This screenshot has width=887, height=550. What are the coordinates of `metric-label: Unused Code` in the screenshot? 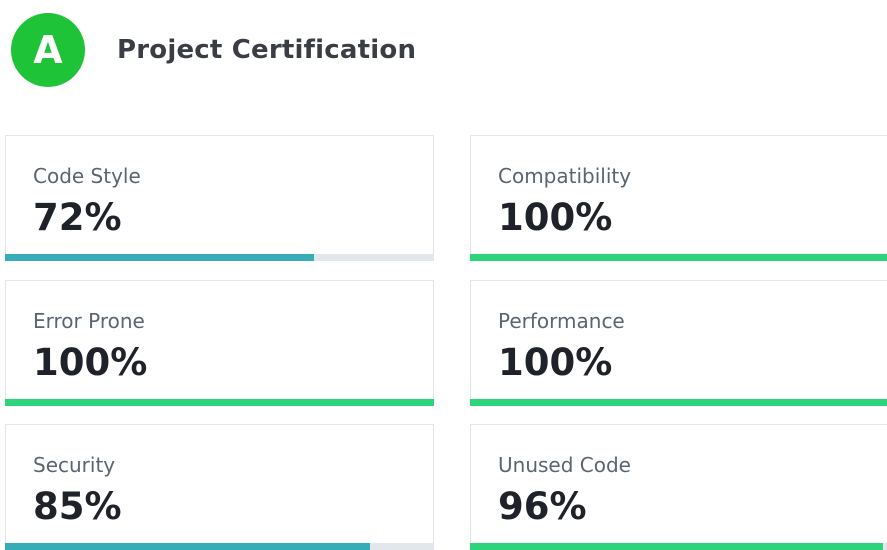 It's located at (564, 465).